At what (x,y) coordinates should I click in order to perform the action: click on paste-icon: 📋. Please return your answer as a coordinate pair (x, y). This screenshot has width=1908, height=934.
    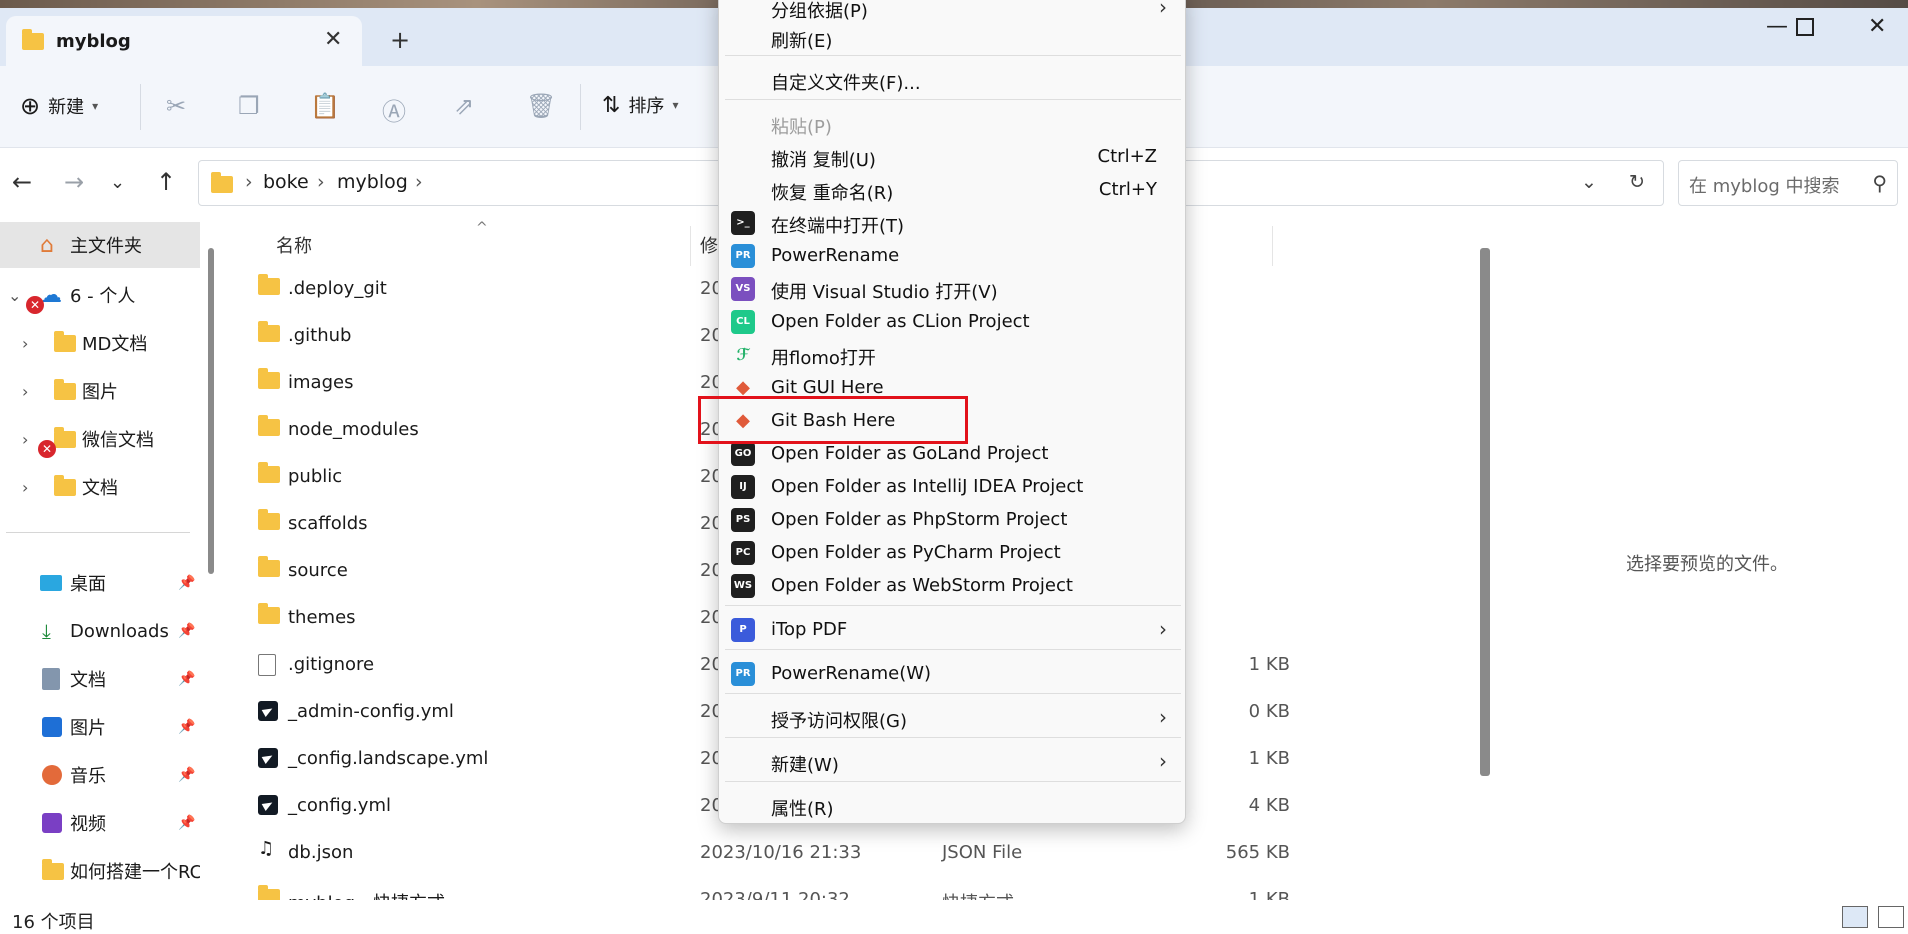
    Looking at the image, I should click on (325, 106).